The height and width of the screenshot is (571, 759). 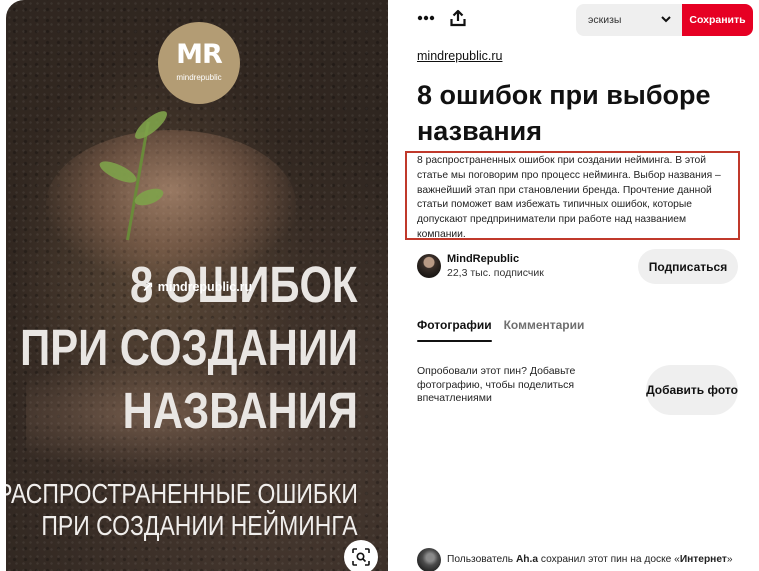 I want to click on arrow-icon: ↗, so click(x=148, y=286).